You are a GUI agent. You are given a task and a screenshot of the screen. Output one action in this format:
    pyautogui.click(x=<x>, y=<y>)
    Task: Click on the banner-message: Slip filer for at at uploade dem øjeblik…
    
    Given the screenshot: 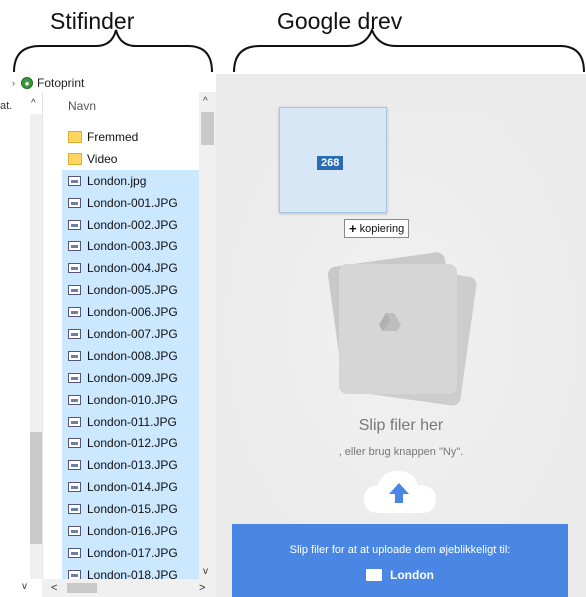 What is the action you would take?
    pyautogui.click(x=400, y=550)
    